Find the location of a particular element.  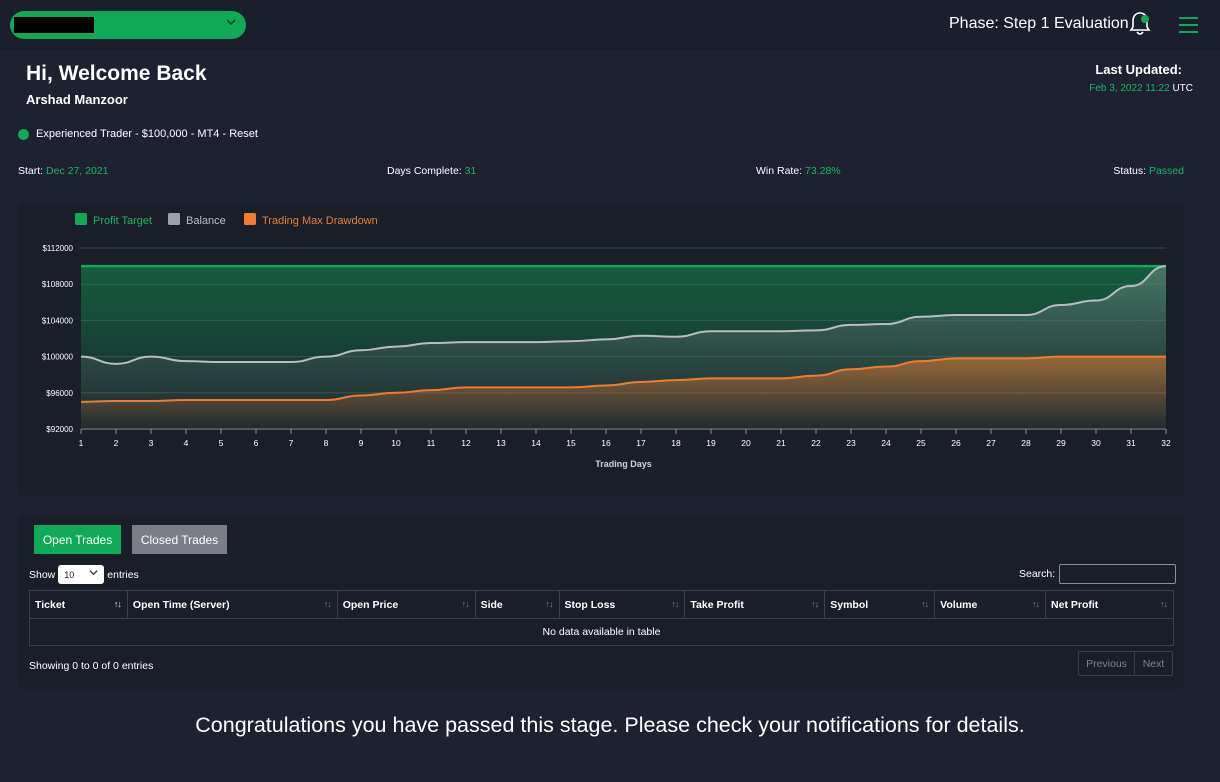

days-complete-stat: Days Complete: 31 is located at coordinates (431, 171).